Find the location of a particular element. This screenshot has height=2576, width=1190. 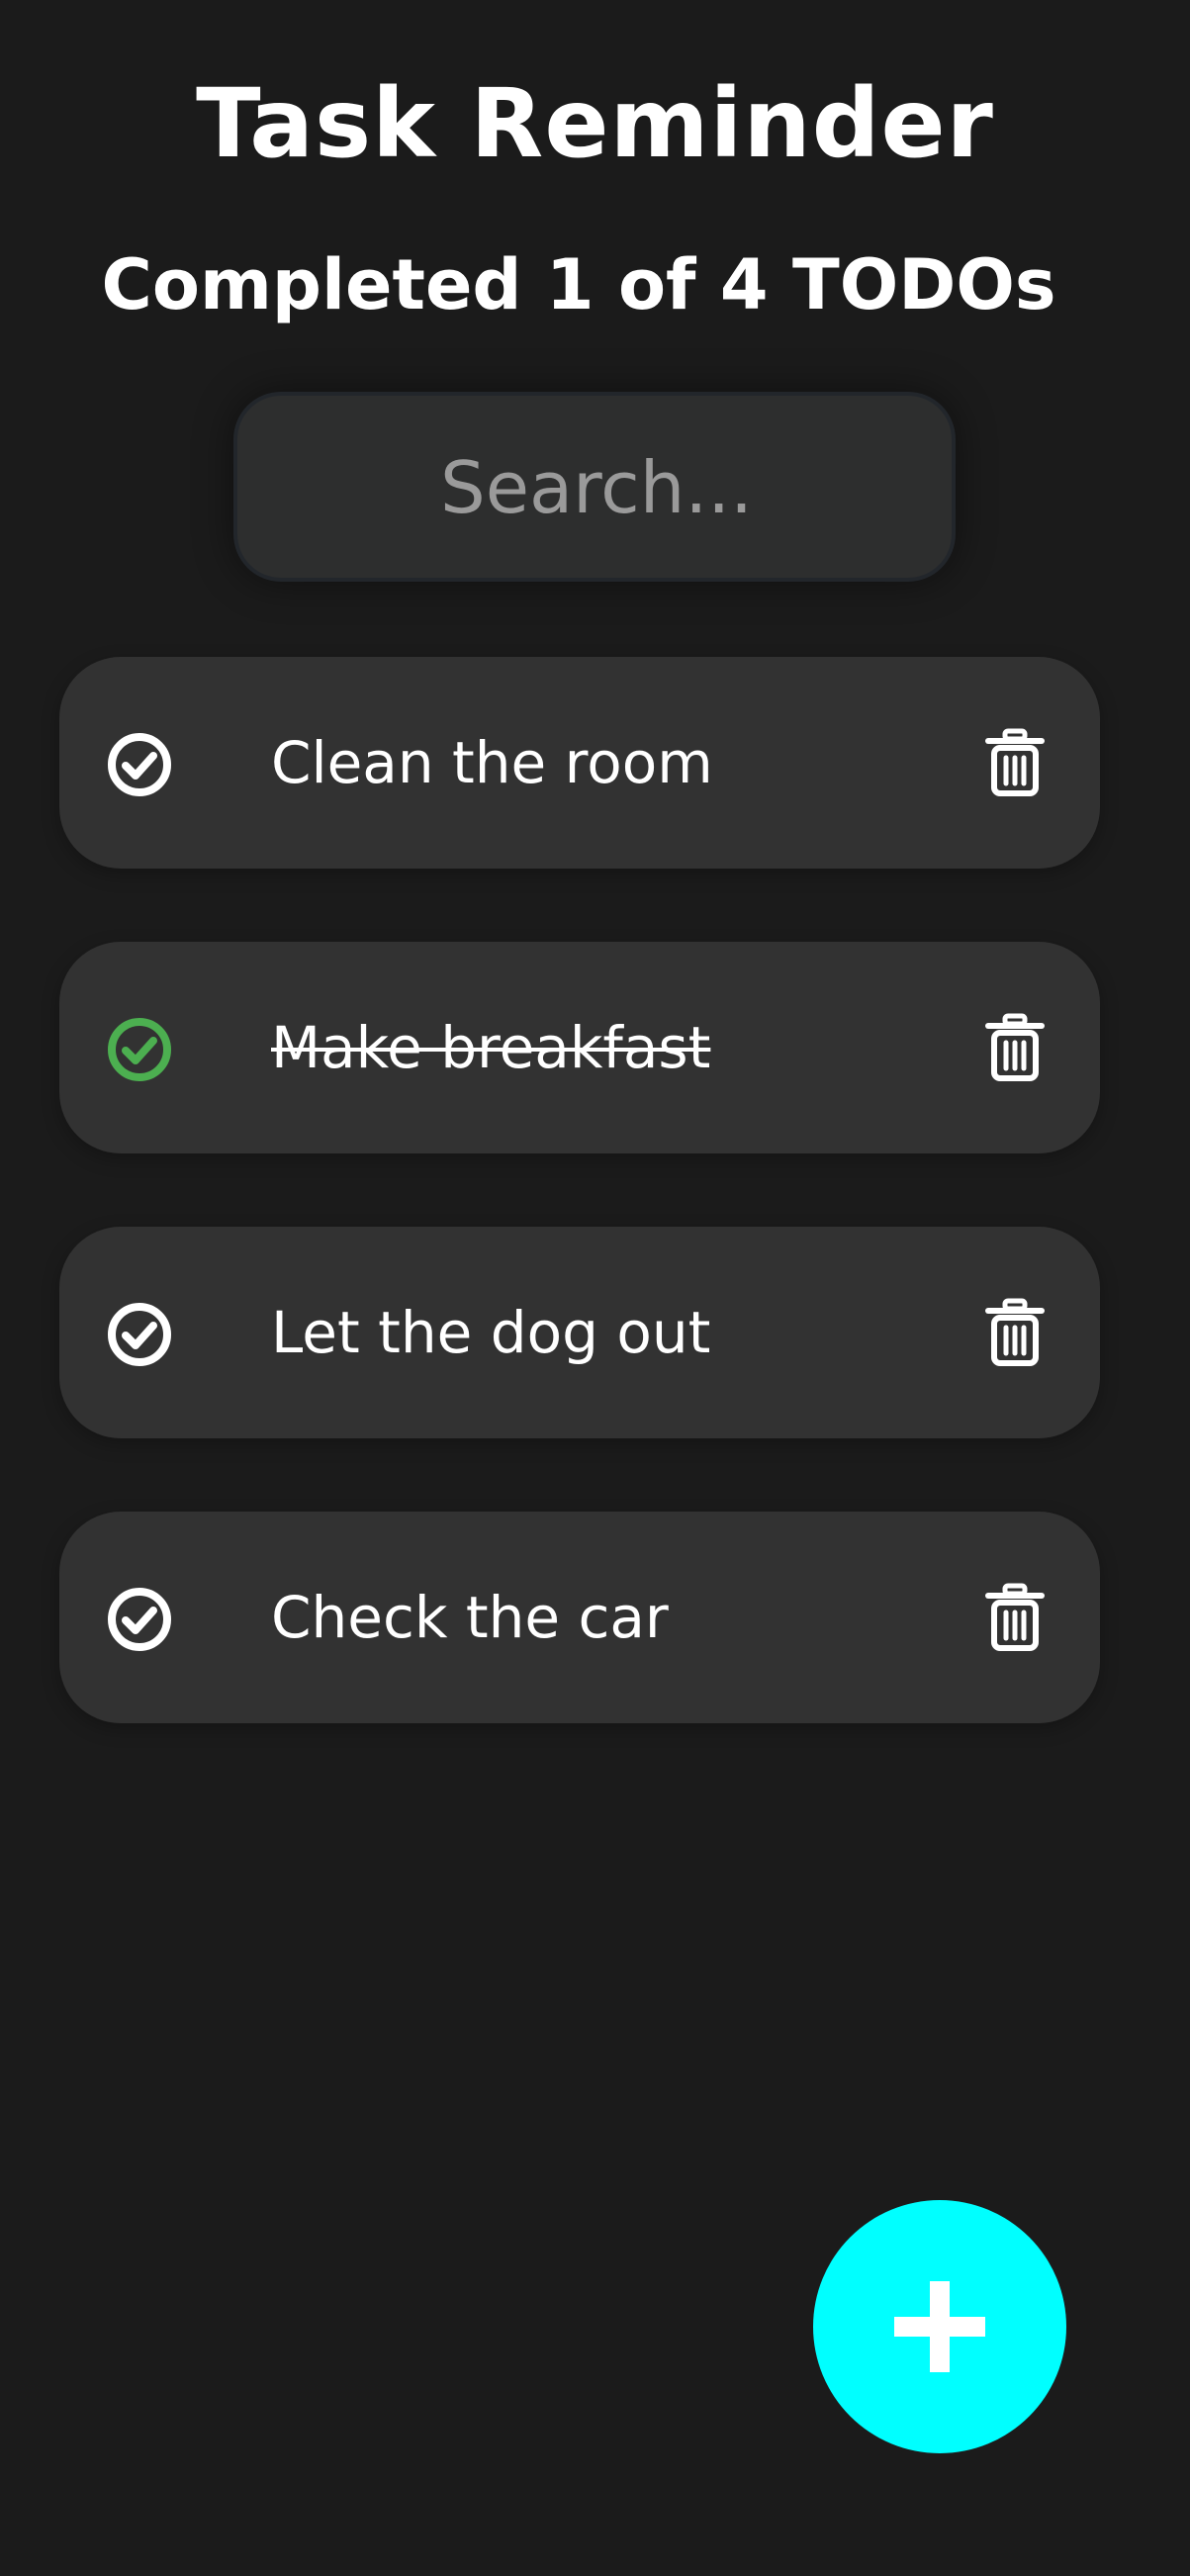

todo-text: Let the dog out is located at coordinates (491, 1332).